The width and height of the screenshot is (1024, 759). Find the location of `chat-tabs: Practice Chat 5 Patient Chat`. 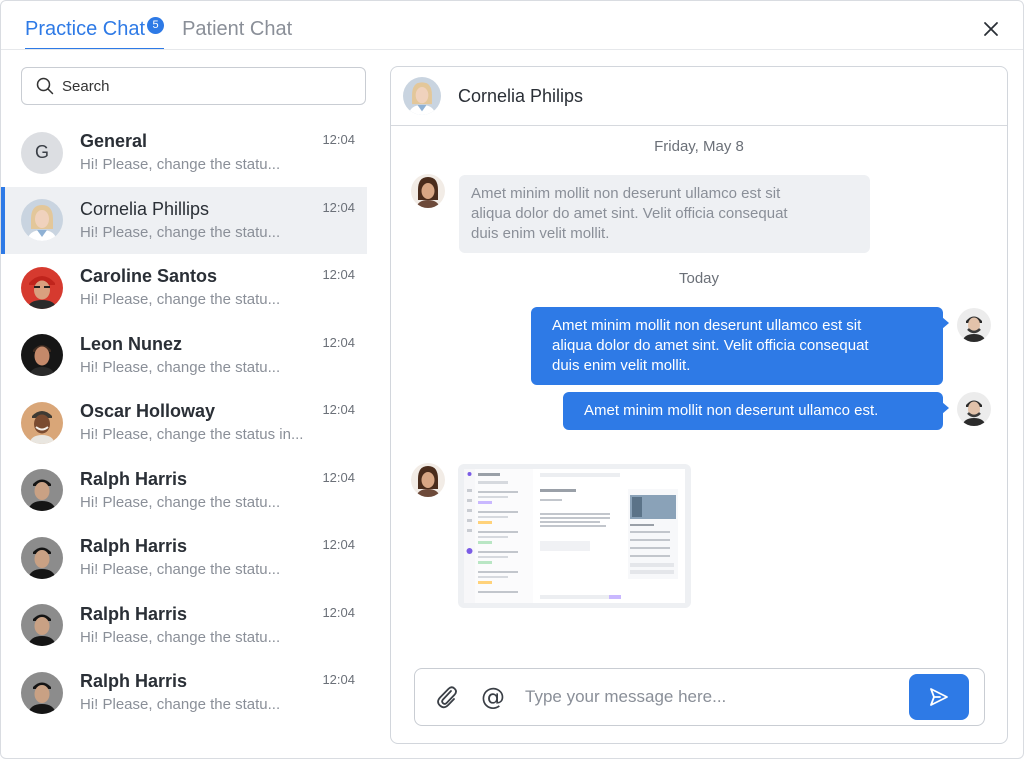

chat-tabs: Practice Chat 5 Patient Chat is located at coordinates (167, 32).